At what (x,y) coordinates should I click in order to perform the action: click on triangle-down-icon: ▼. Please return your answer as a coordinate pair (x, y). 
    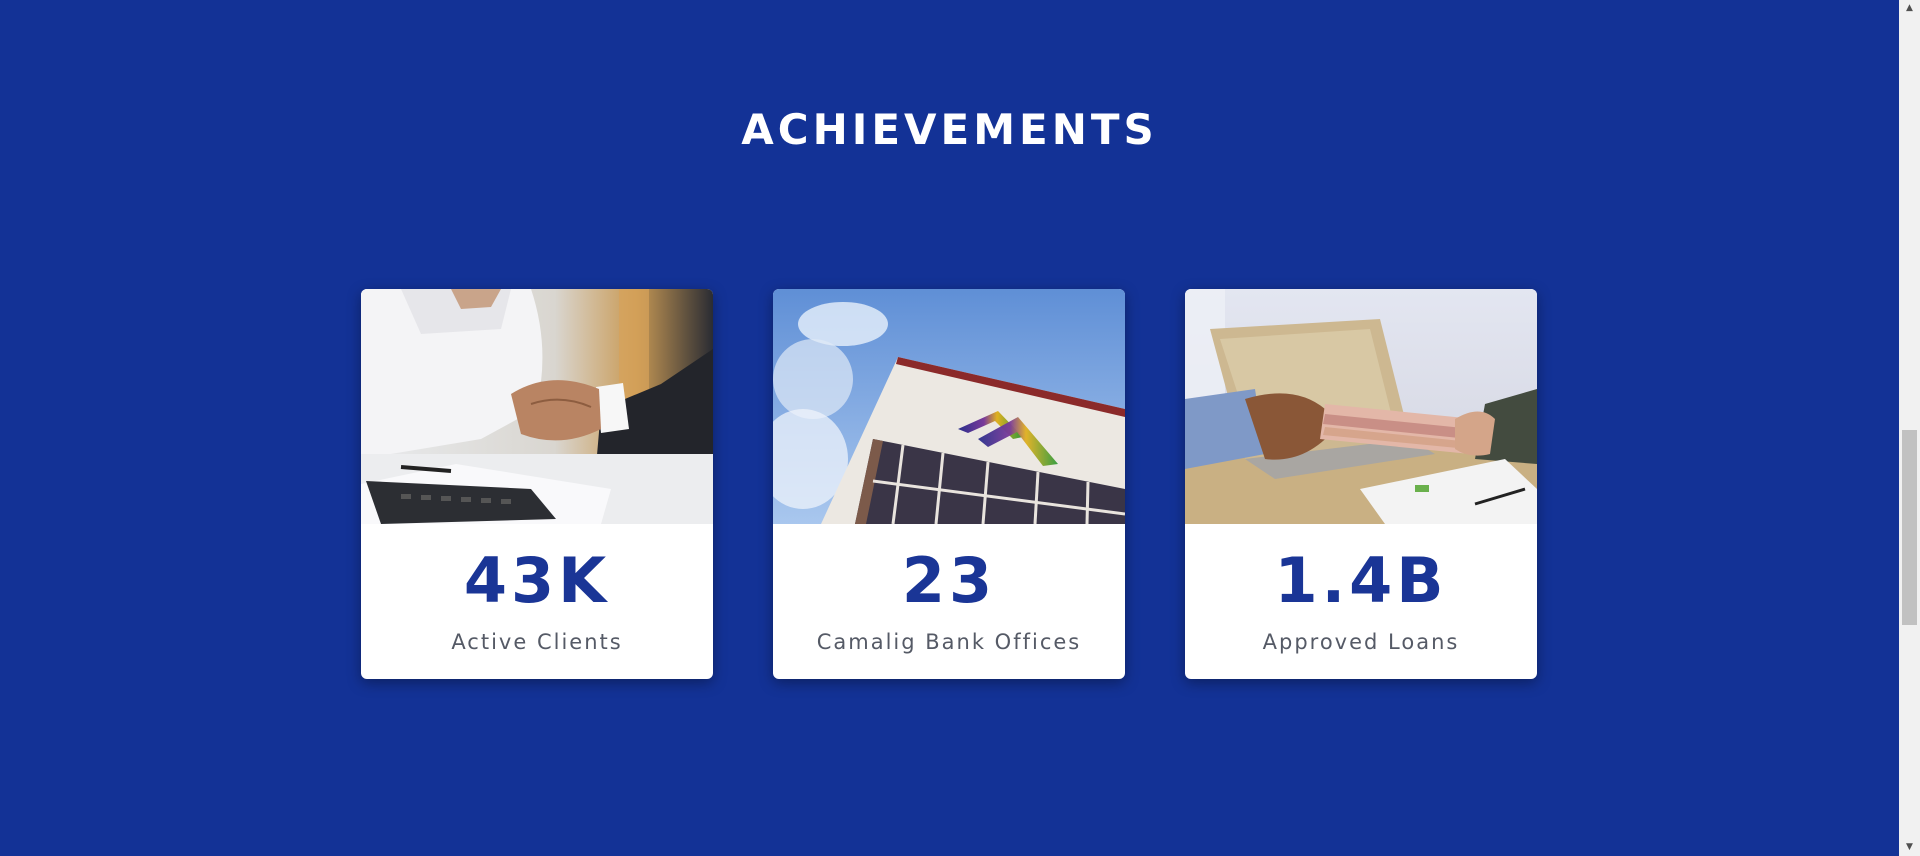
    Looking at the image, I should click on (1909, 847).